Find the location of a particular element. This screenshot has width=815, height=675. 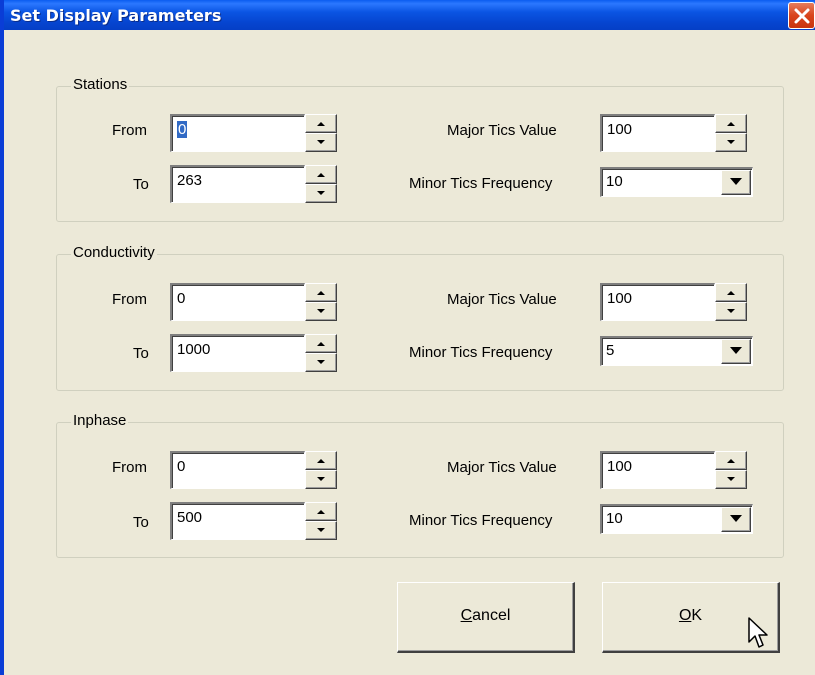

inphase-group-title: Inphase is located at coordinates (100, 420).